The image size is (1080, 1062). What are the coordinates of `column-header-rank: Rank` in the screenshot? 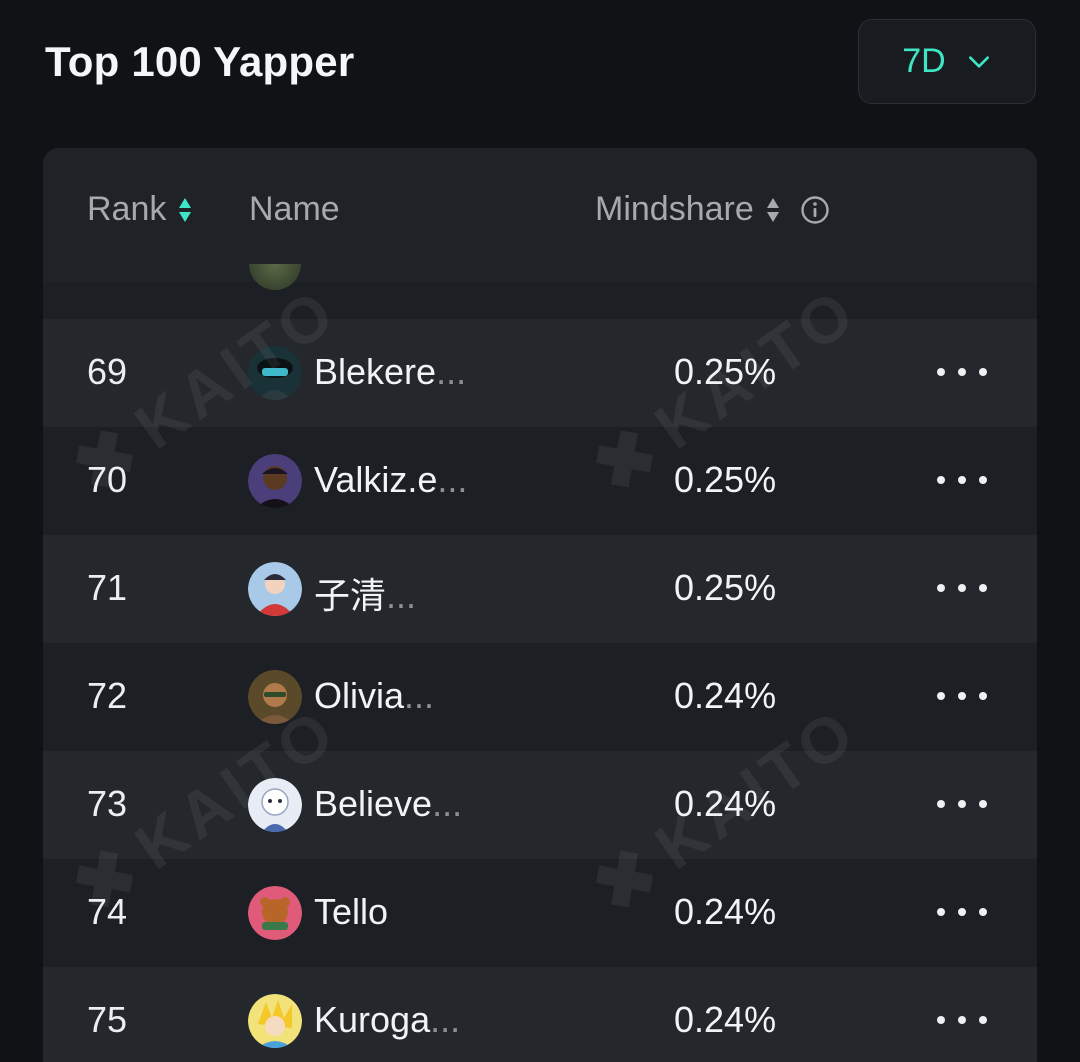 It's located at (139, 209).